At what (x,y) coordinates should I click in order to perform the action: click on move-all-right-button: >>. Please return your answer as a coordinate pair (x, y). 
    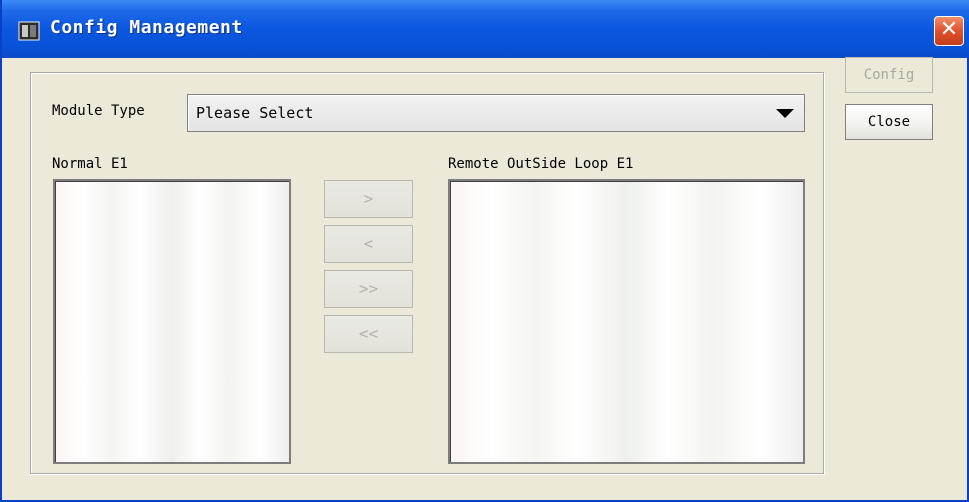
    Looking at the image, I should click on (368, 289).